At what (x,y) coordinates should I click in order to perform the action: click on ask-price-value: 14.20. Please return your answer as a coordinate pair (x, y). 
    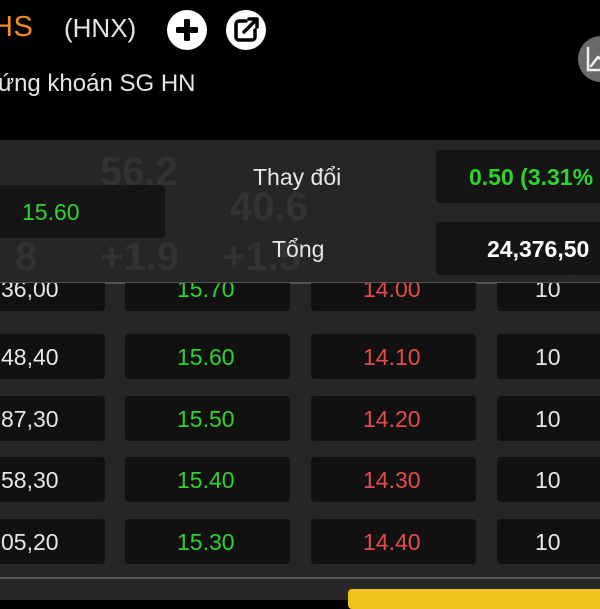
    Looking at the image, I should click on (392, 419).